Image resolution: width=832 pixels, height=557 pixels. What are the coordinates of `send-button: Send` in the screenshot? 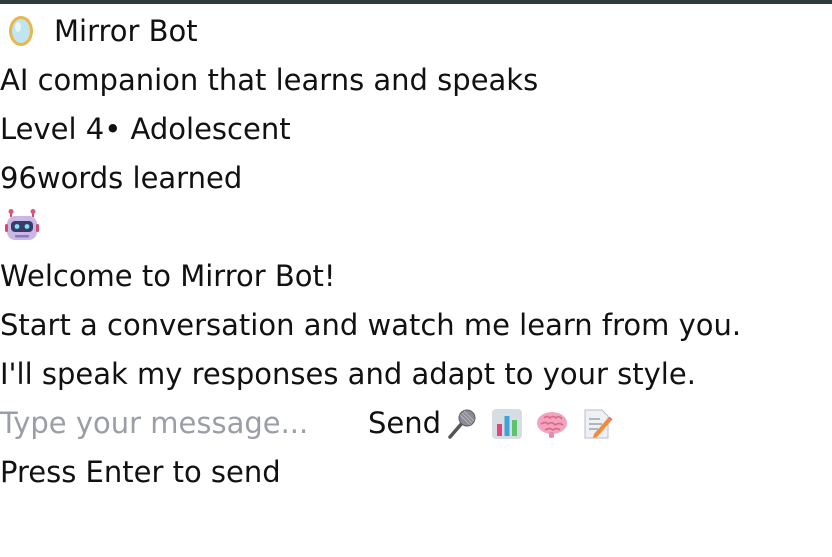 It's located at (404, 423).